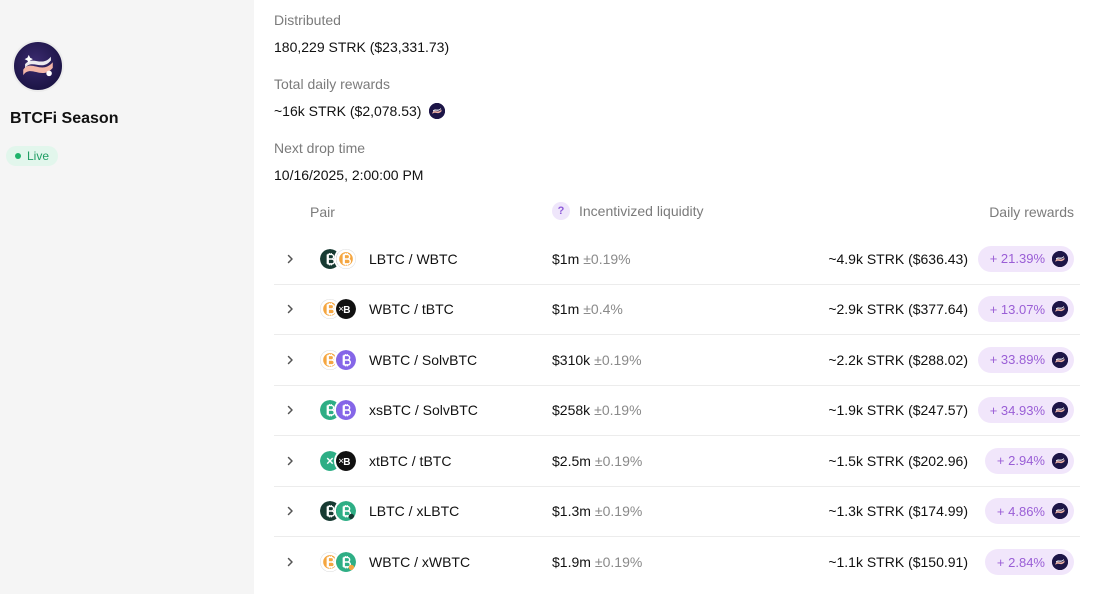  I want to click on pair-name: xtBTC / tBTC, so click(410, 460).